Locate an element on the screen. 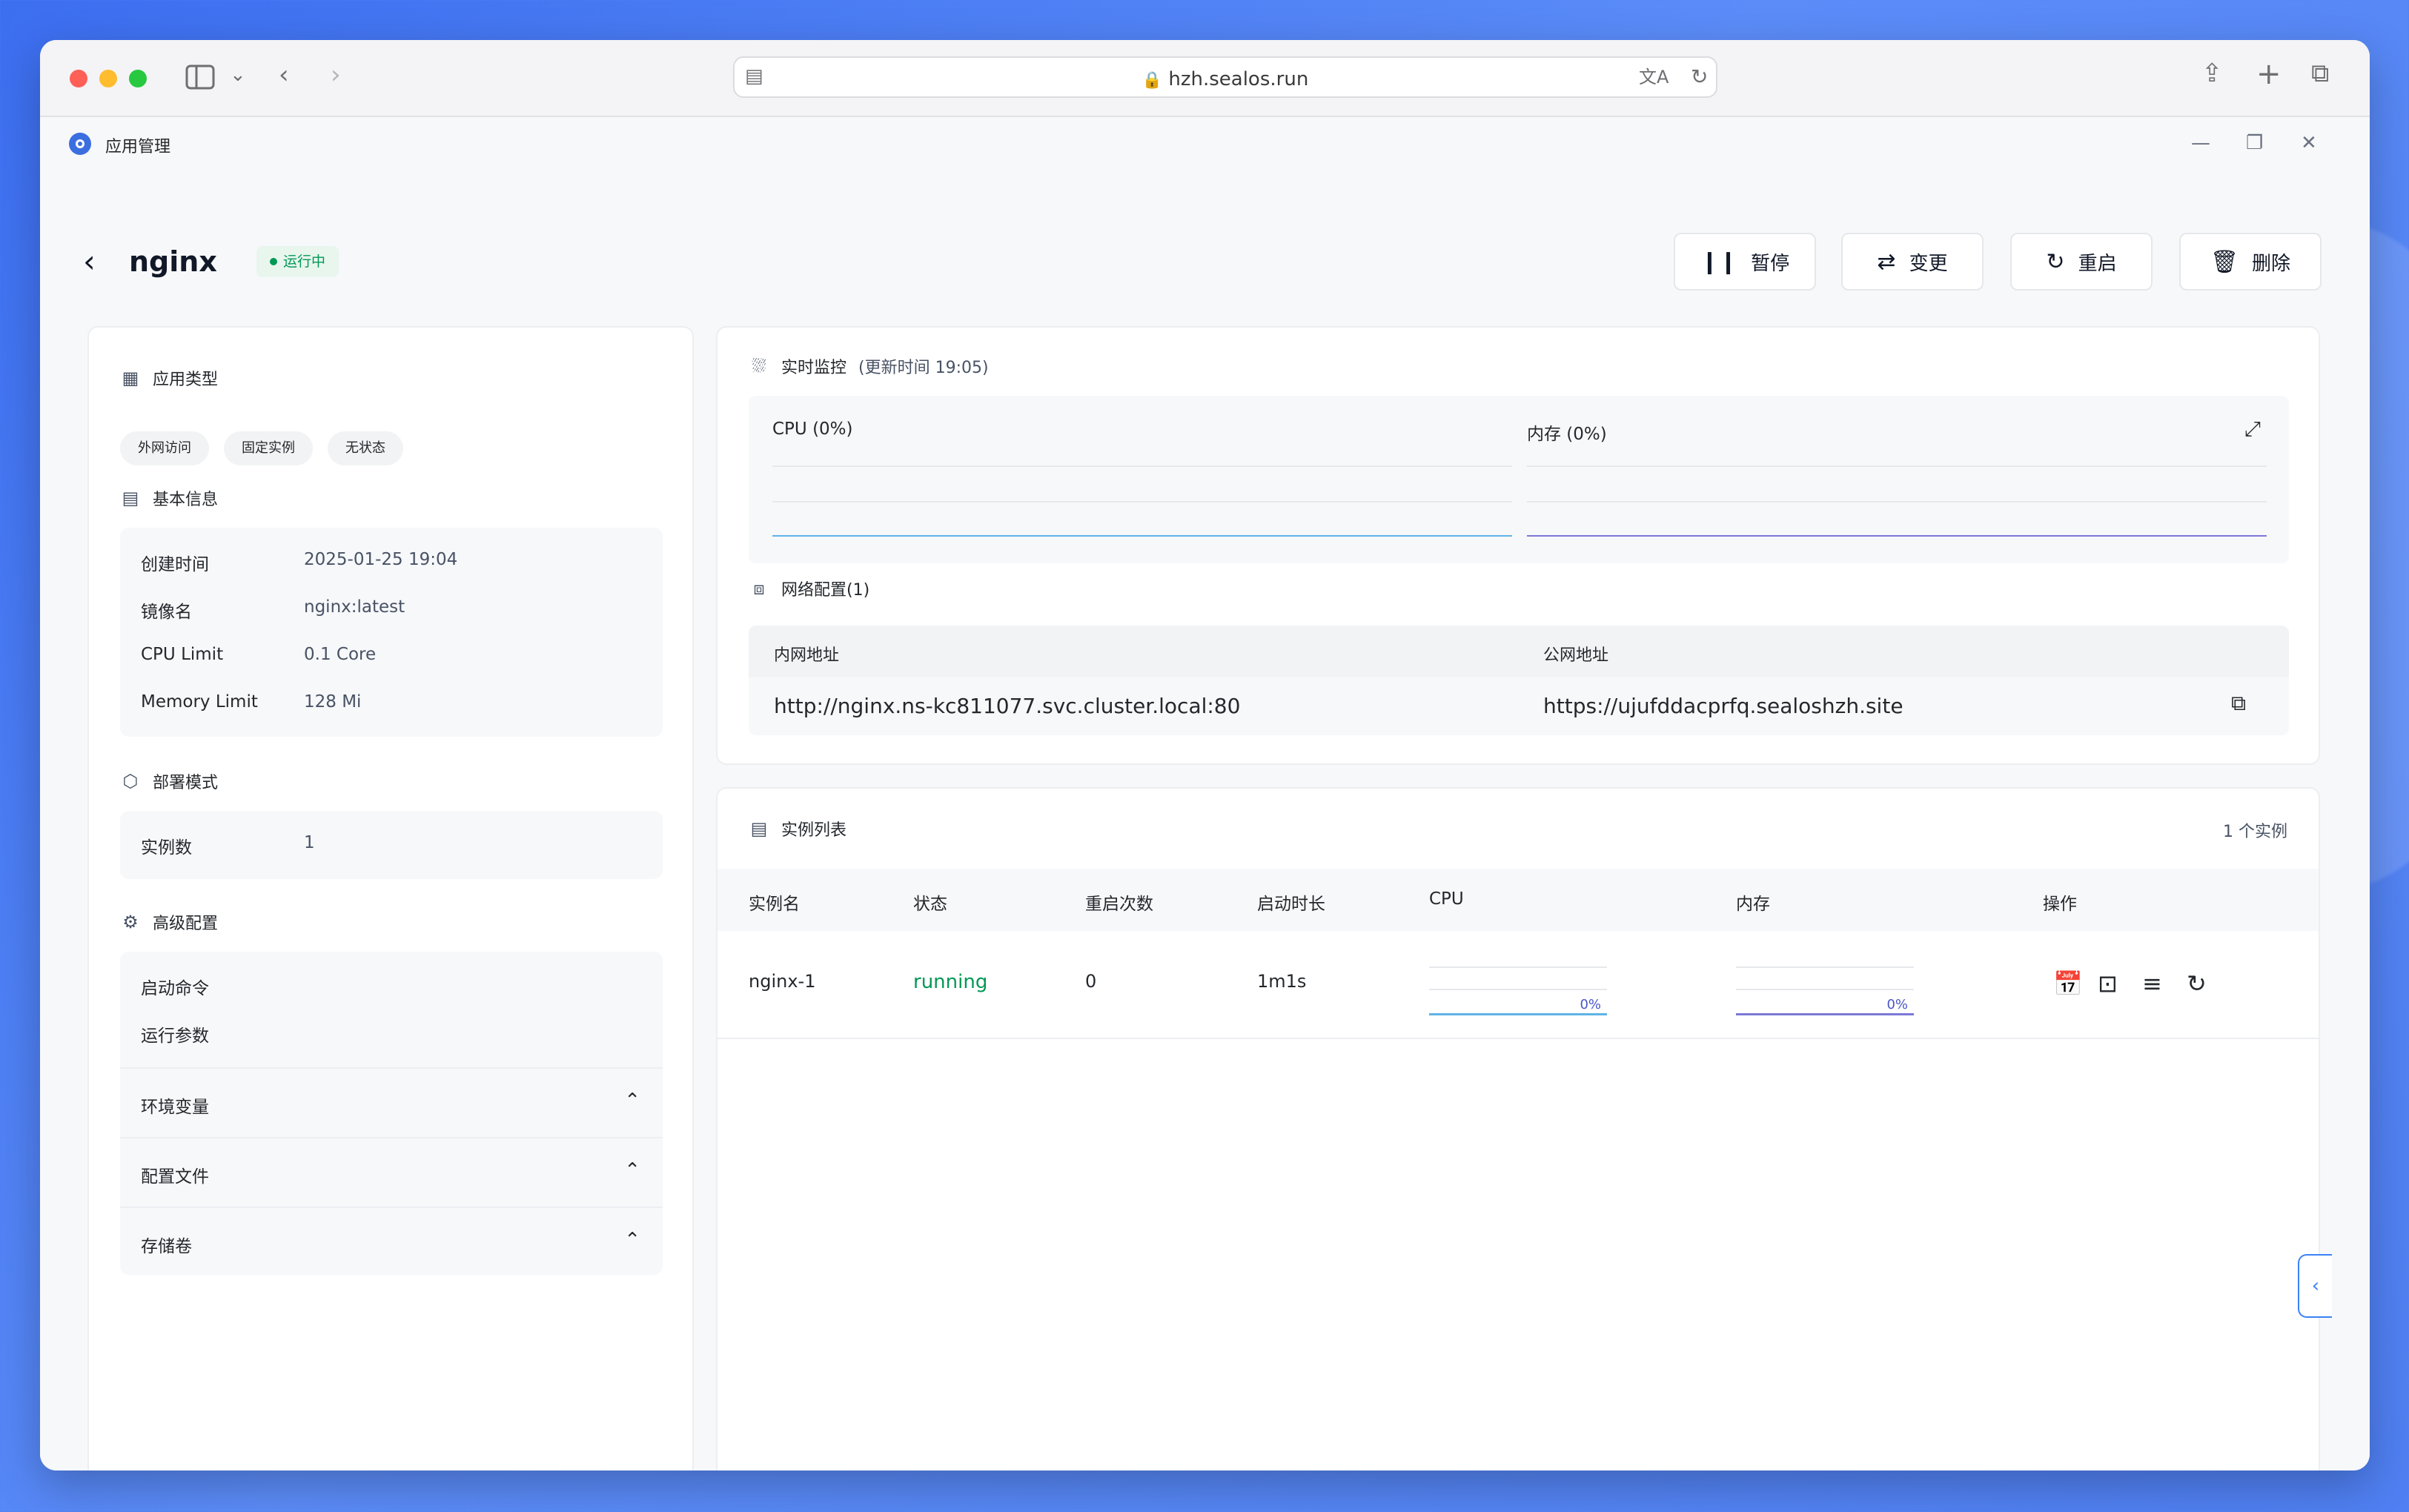  cpu-chart-line is located at coordinates (1518, 1014).